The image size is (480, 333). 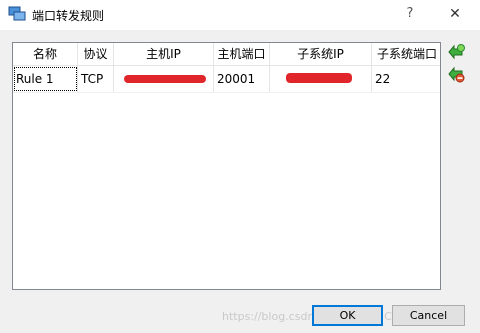 What do you see at coordinates (68, 16) in the screenshot?
I see `window-title: 端口转发规则` at bounding box center [68, 16].